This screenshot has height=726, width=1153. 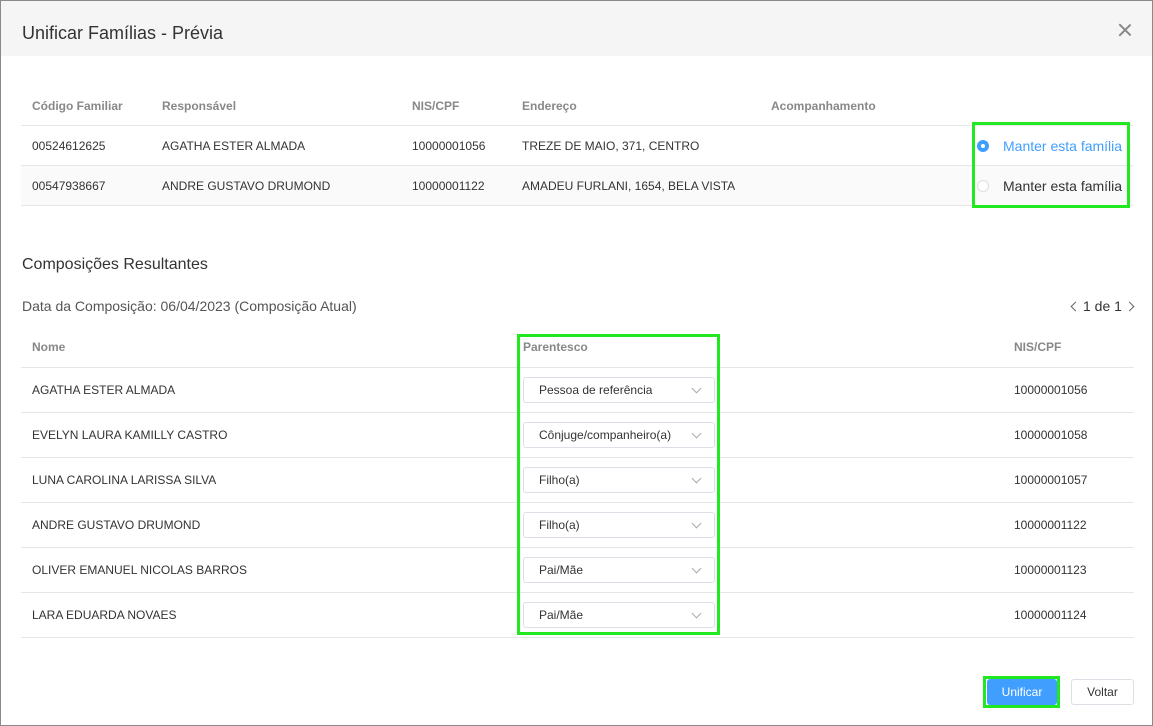 What do you see at coordinates (1050, 570) in the screenshot?
I see `member-nis: 10000001123` at bounding box center [1050, 570].